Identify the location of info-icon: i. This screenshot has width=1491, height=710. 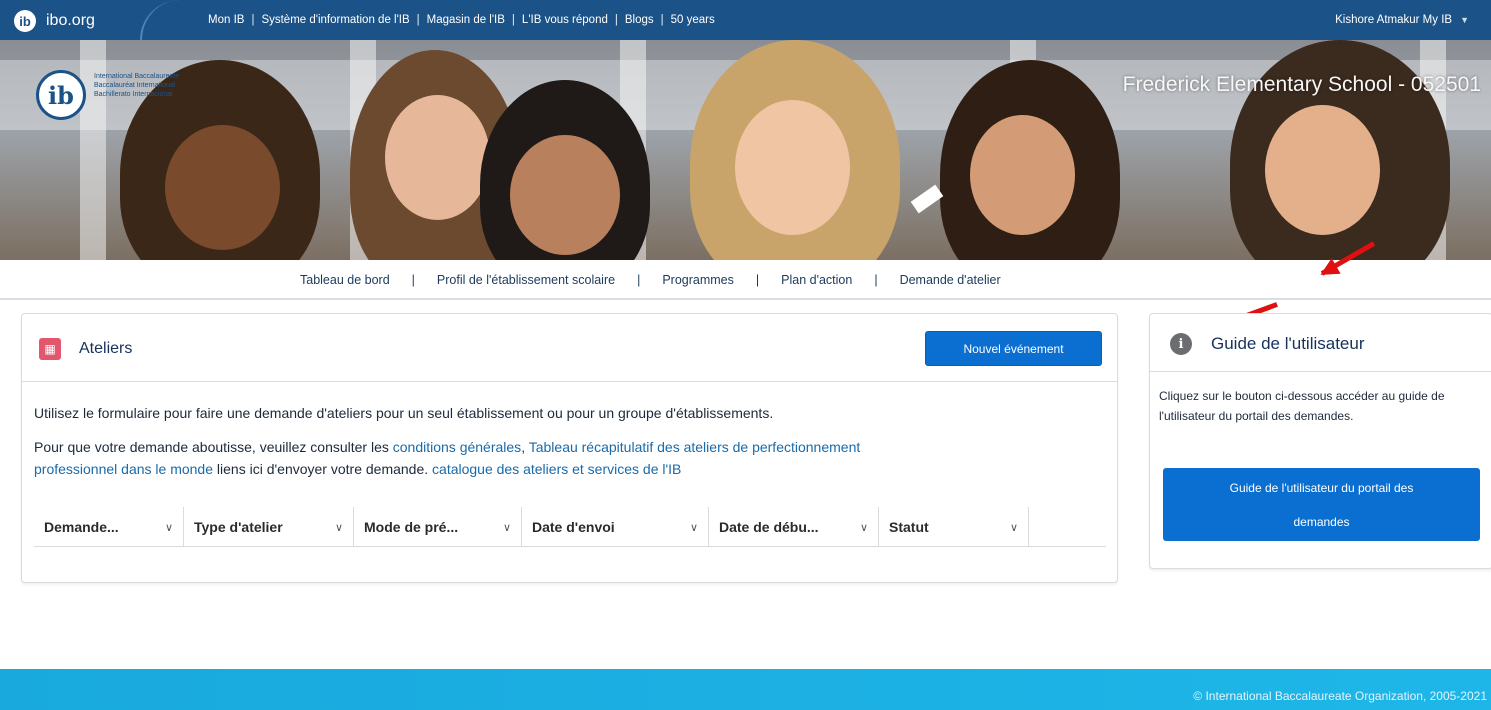
(1181, 344).